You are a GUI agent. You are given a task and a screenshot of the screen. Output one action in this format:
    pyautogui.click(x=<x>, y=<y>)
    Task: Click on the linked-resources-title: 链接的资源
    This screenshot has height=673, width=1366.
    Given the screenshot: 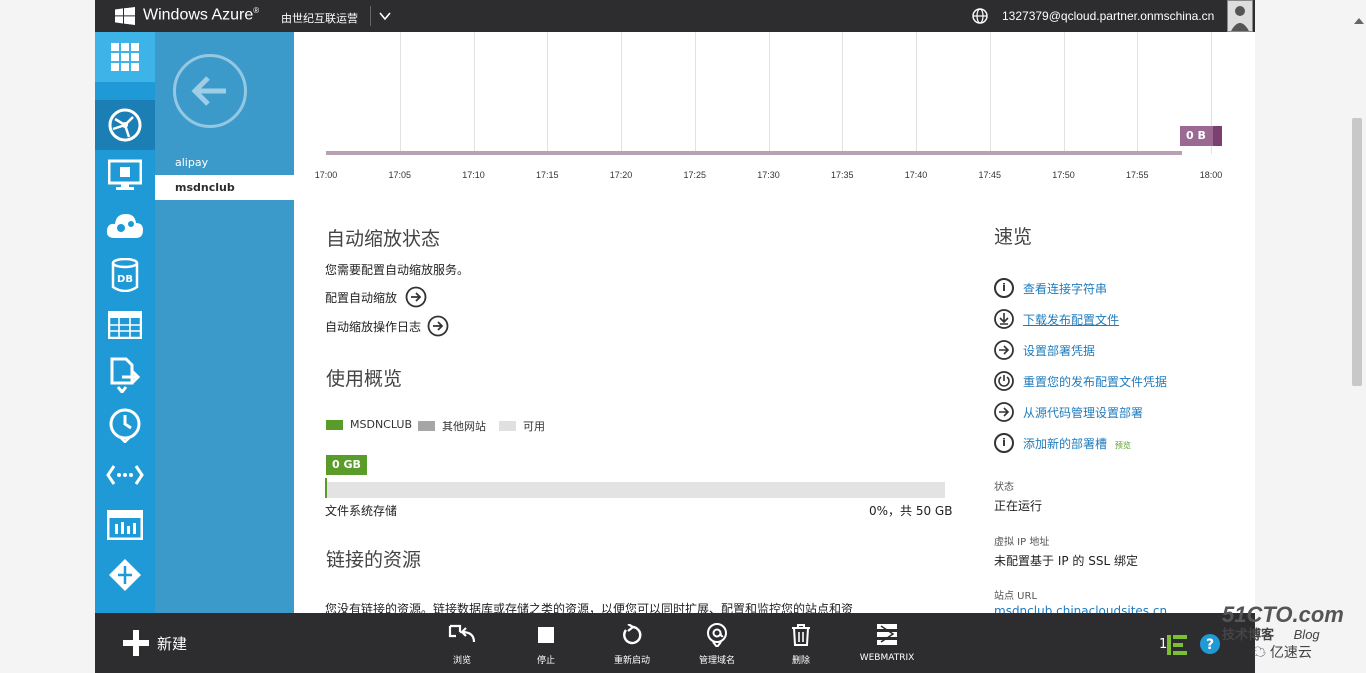 What is the action you would take?
    pyautogui.click(x=374, y=560)
    